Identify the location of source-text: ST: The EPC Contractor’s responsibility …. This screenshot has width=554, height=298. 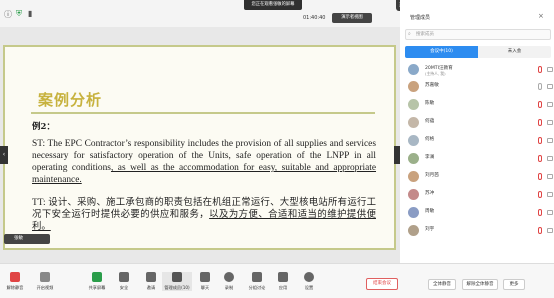
(204, 162).